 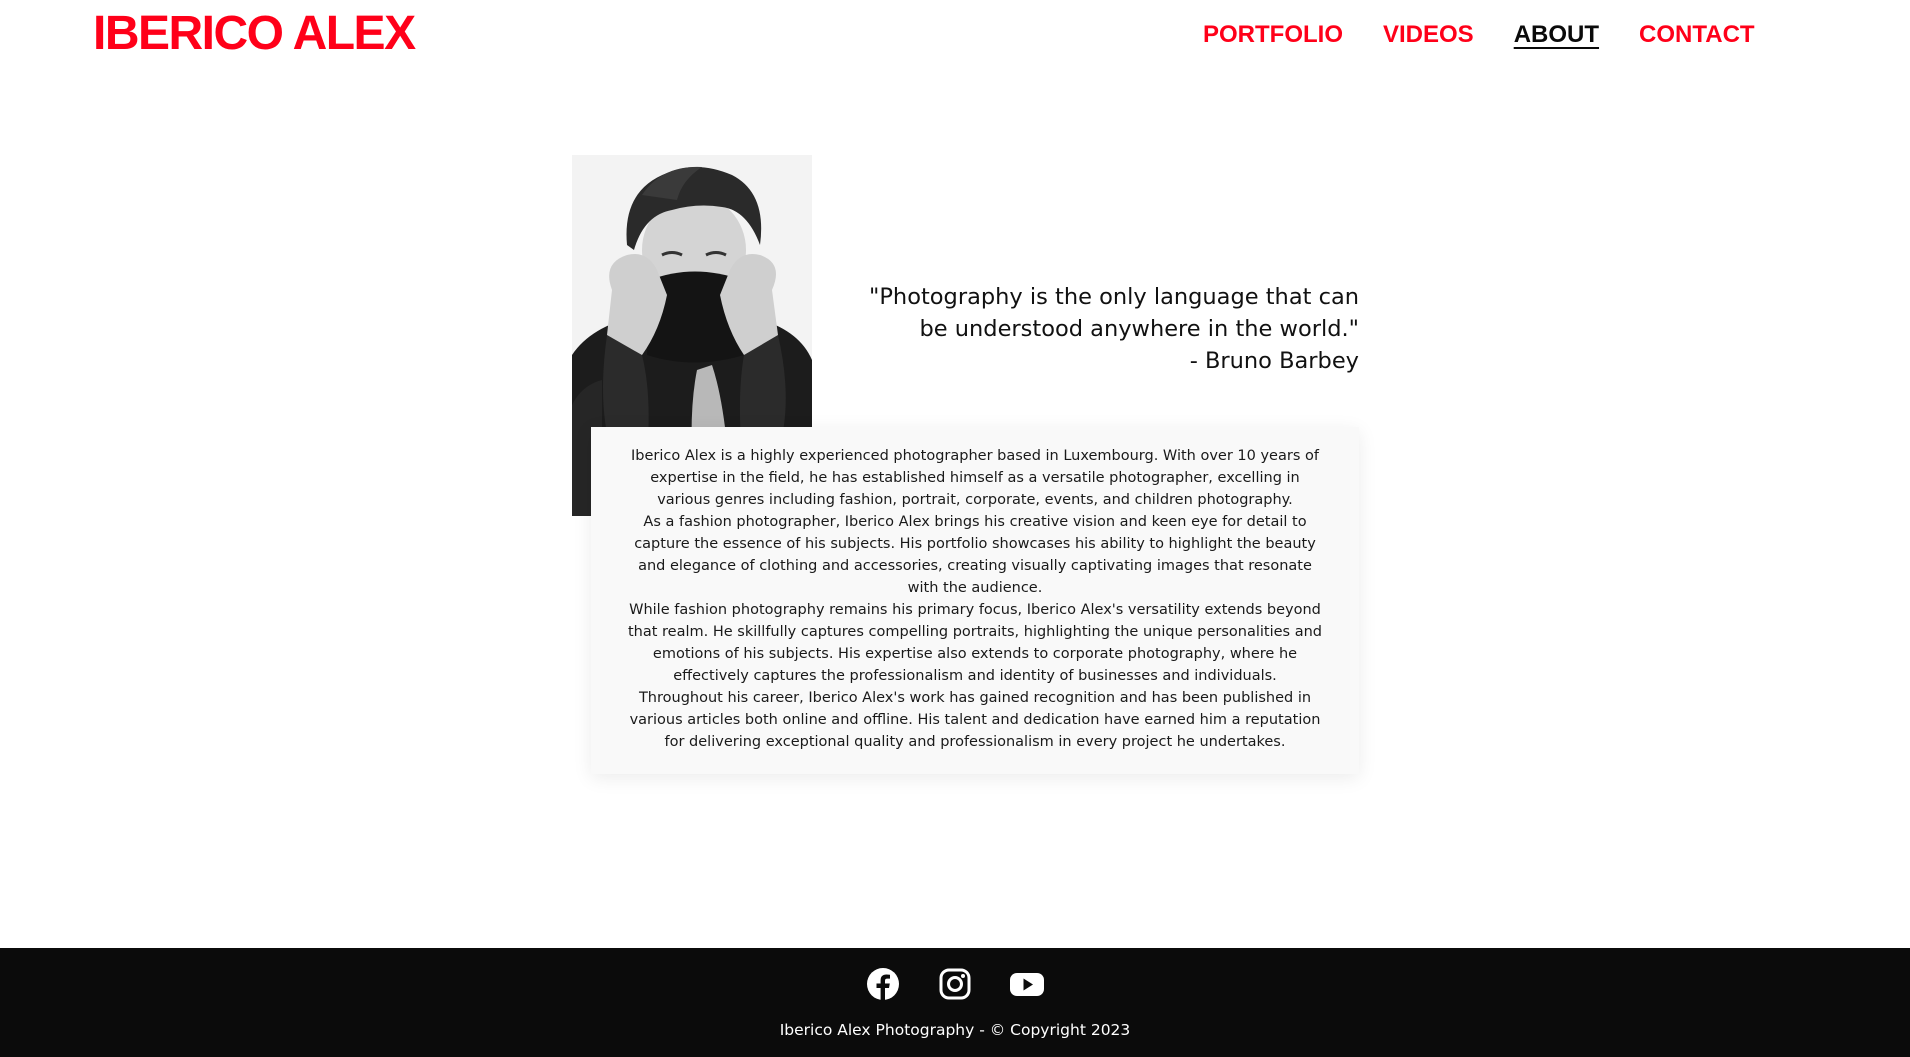 I want to click on youtube-icon, so click(x=1027, y=984).